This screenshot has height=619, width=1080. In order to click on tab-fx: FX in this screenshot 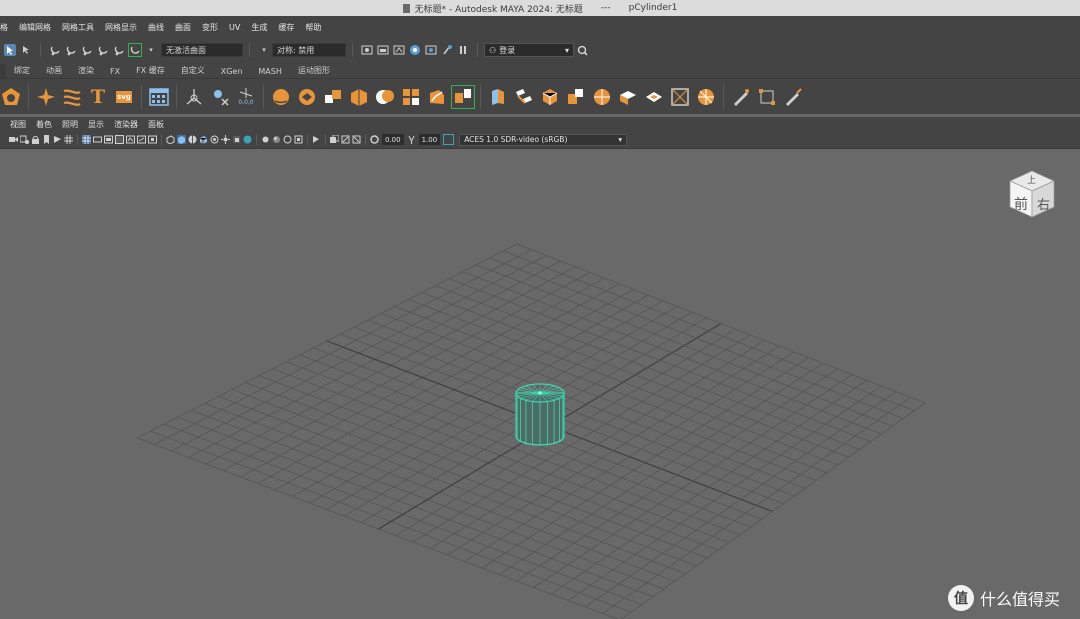, I will do `click(115, 72)`.